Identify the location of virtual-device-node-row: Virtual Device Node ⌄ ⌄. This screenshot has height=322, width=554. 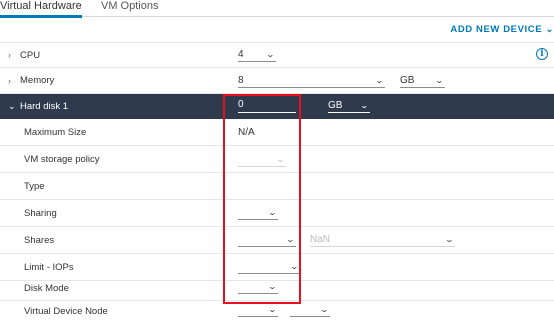
(277, 311).